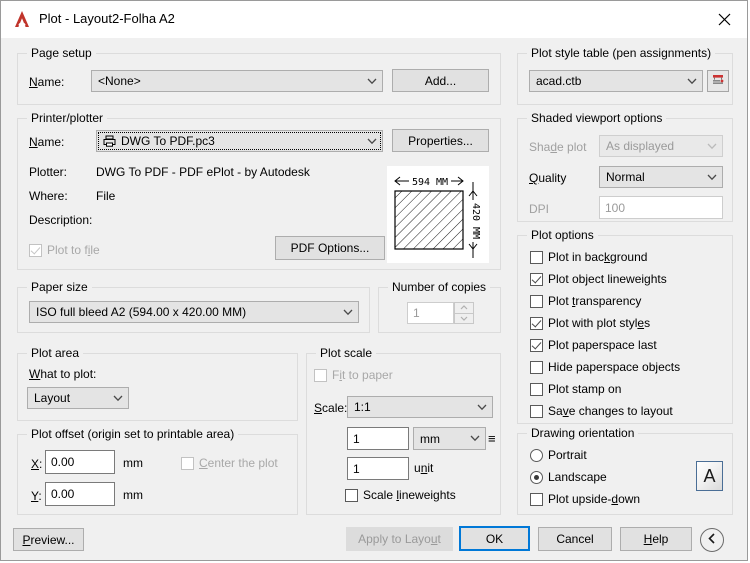  I want to click on shade-plot-combo: As displayed, so click(661, 146).